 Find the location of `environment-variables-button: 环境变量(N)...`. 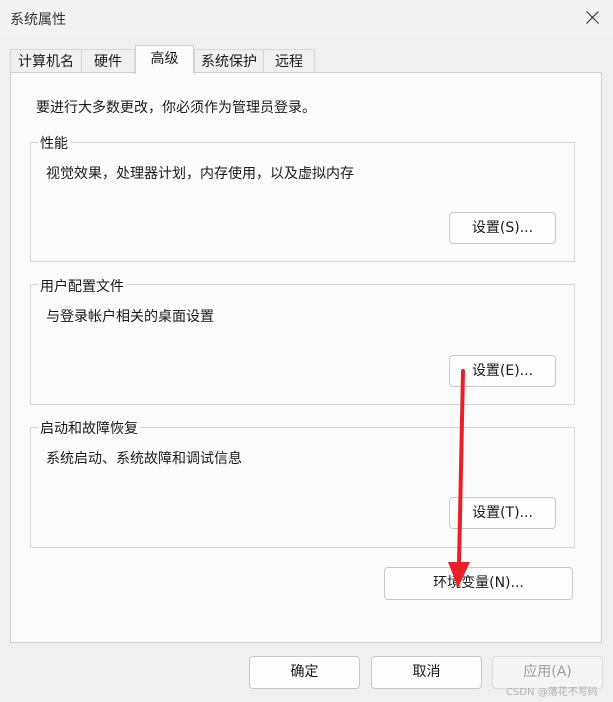

environment-variables-button: 环境变量(N)... is located at coordinates (478, 583).